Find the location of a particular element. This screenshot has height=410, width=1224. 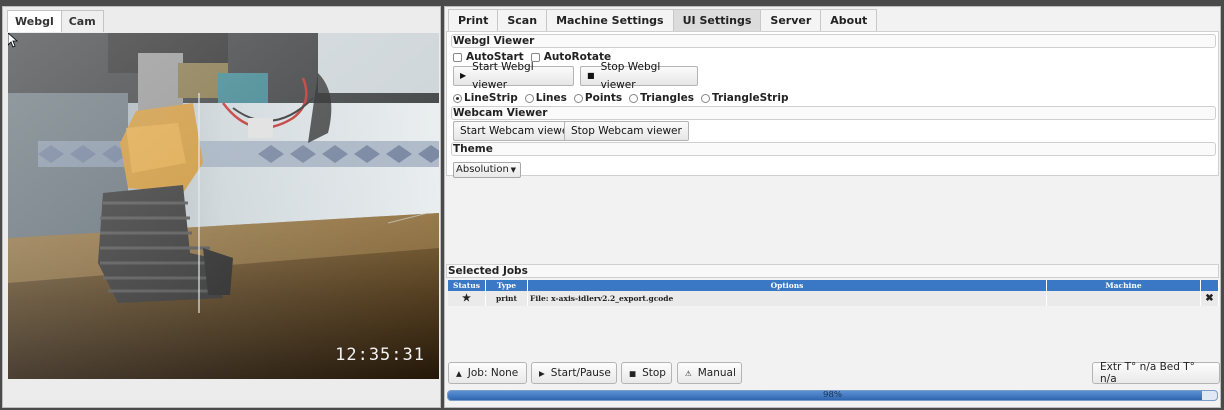

theme-select: Absolution ▼ is located at coordinates (487, 170).